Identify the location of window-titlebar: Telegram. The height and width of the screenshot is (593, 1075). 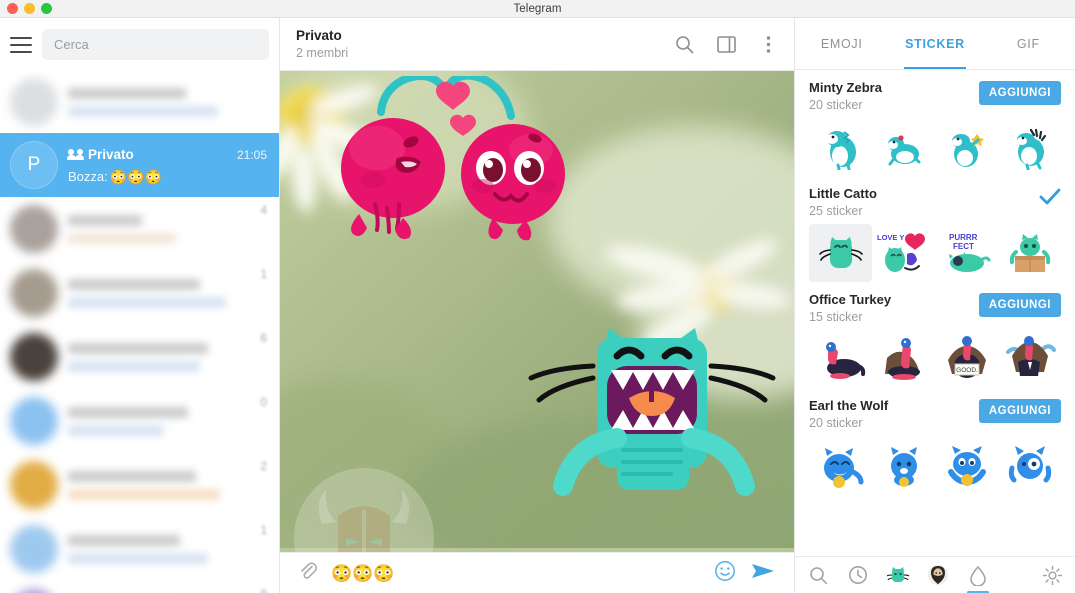
(537, 9).